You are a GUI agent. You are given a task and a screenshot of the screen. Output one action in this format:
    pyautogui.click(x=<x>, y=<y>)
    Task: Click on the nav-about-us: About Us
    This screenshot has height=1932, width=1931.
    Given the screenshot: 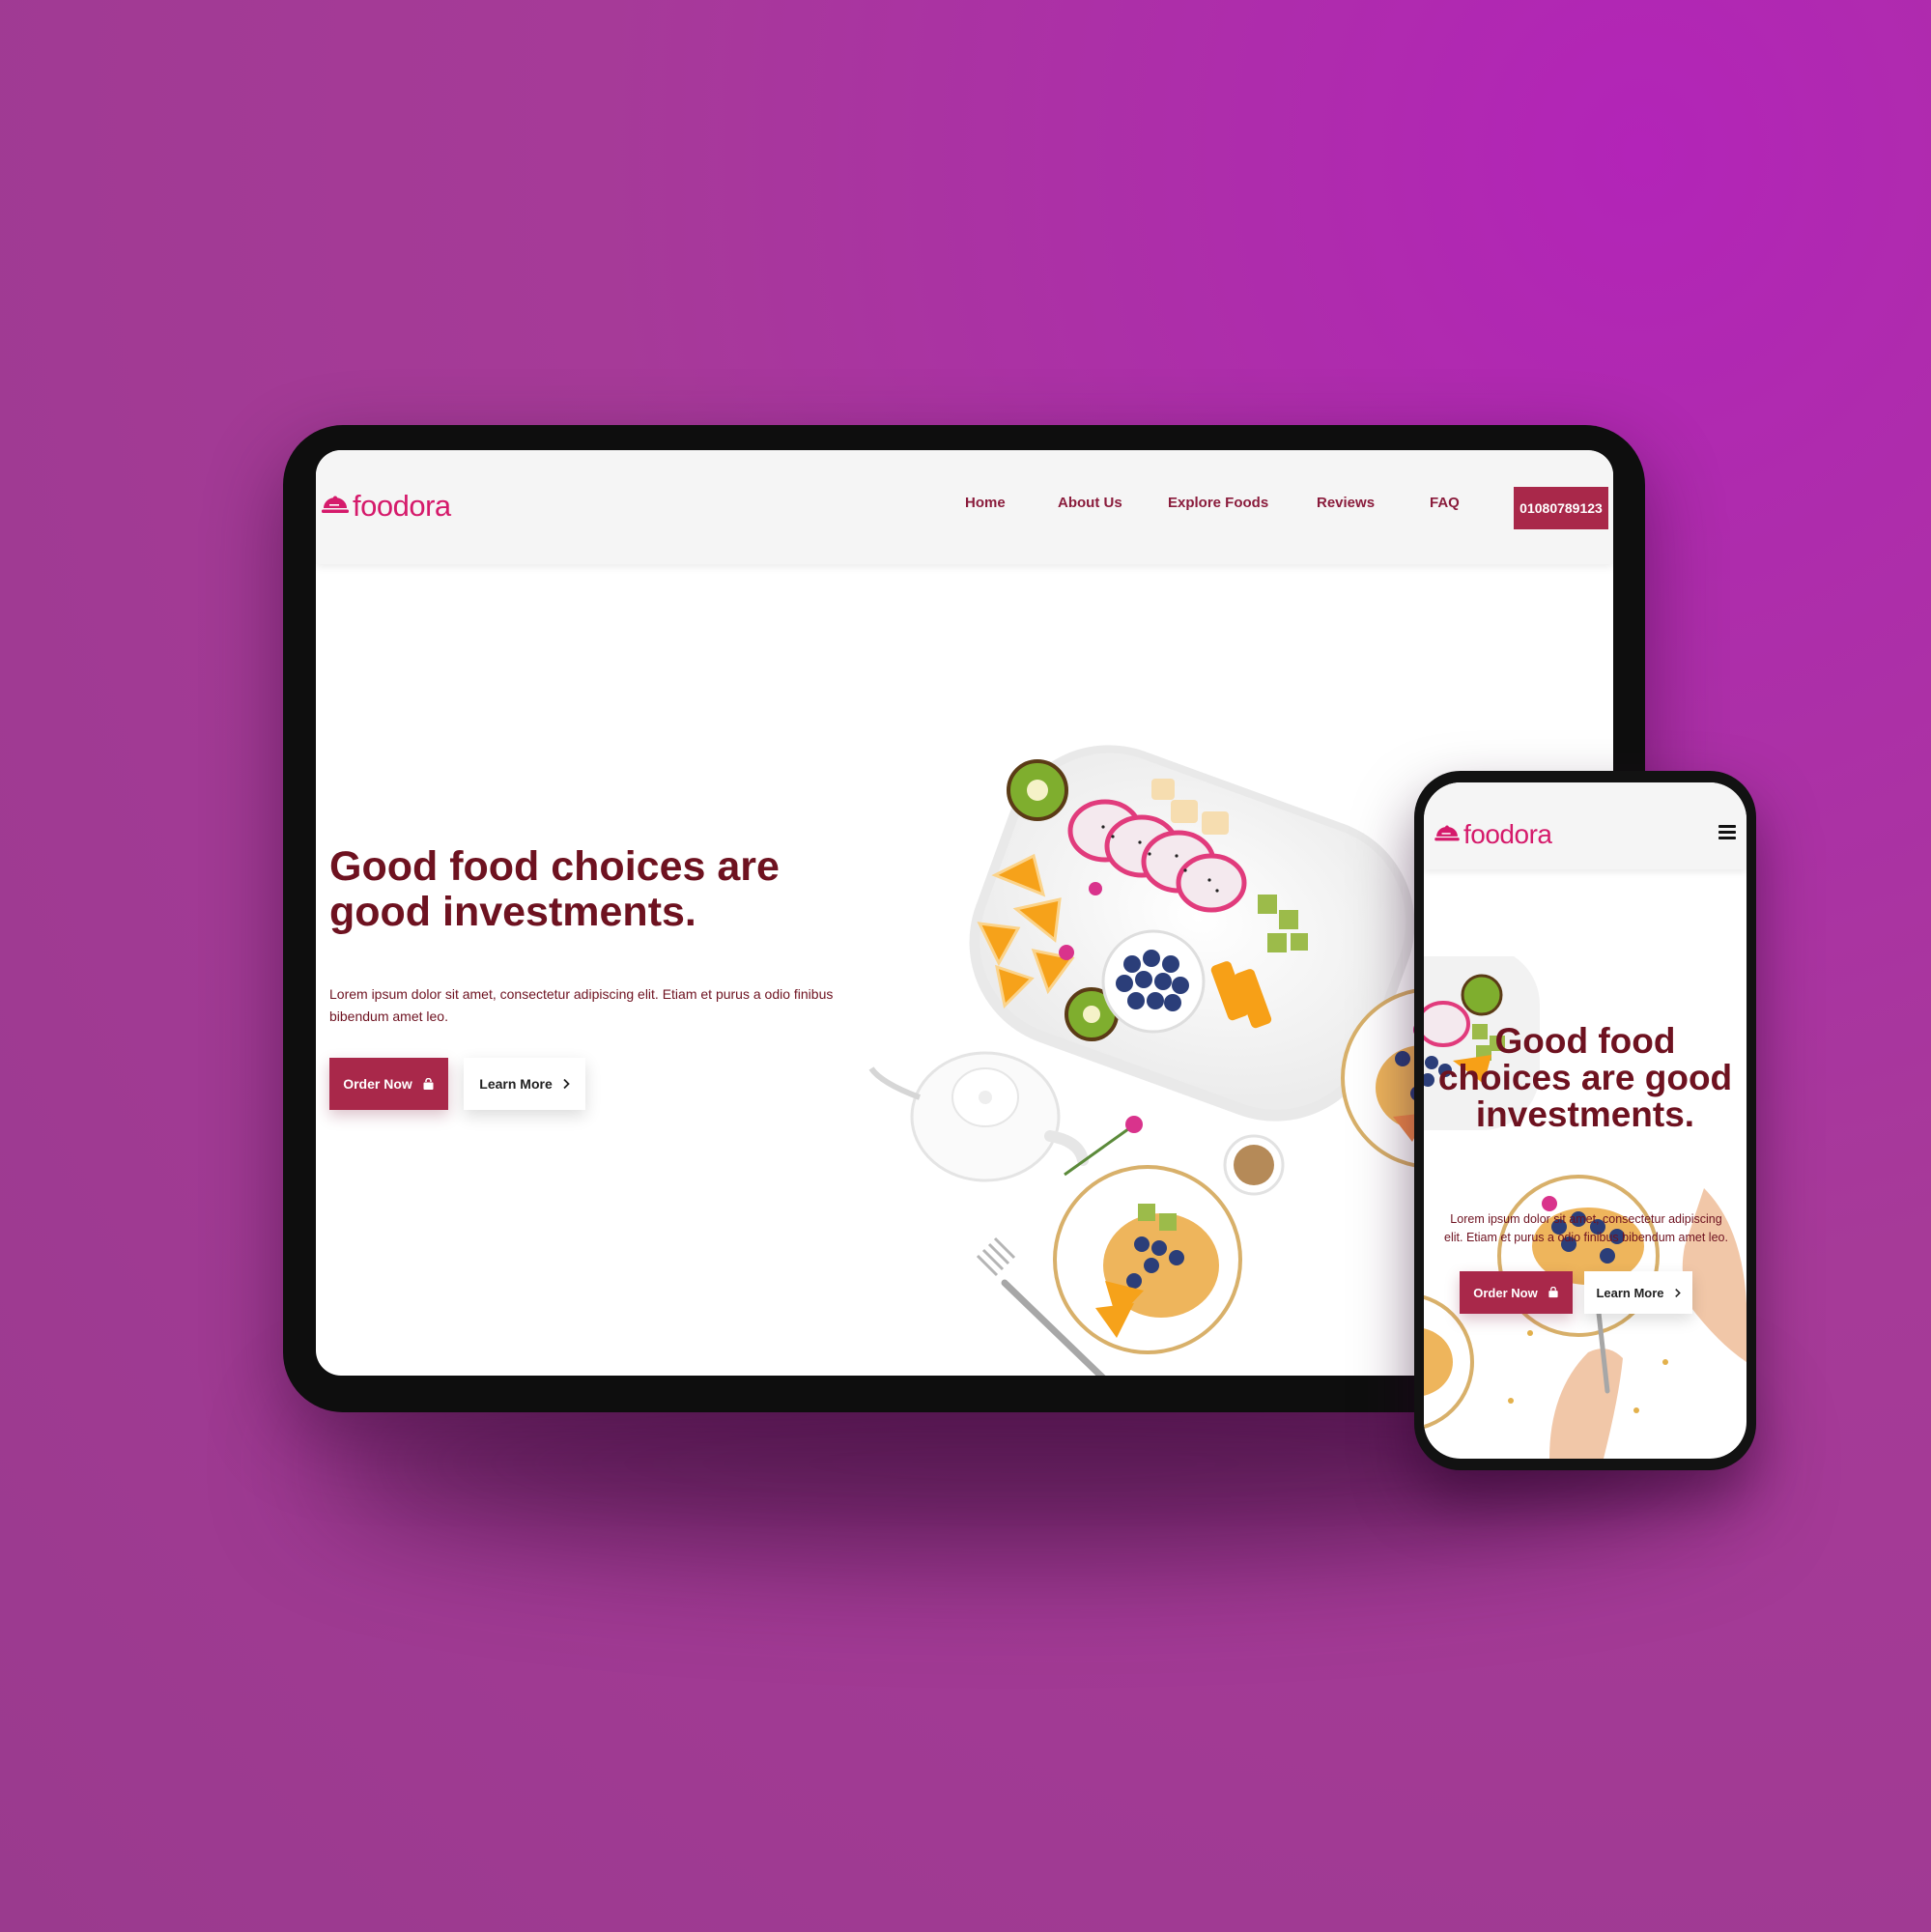 What is the action you would take?
    pyautogui.click(x=1090, y=503)
    